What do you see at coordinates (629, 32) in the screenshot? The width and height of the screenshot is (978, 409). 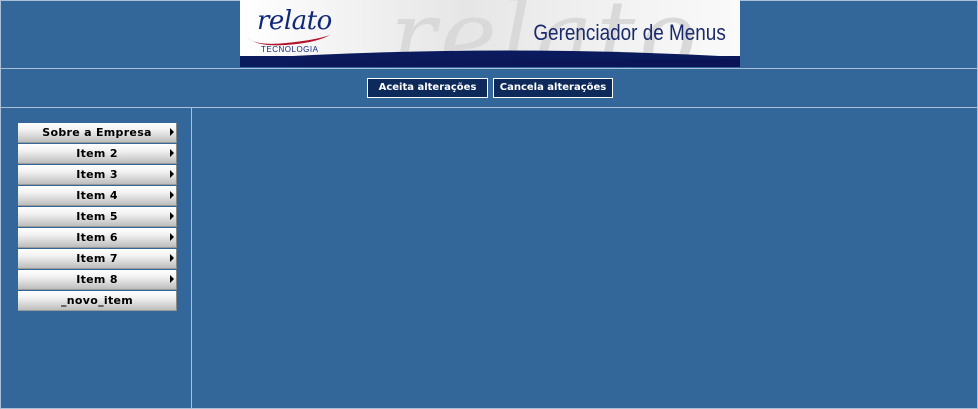 I see `app-title: Gerenciador de Menus` at bounding box center [629, 32].